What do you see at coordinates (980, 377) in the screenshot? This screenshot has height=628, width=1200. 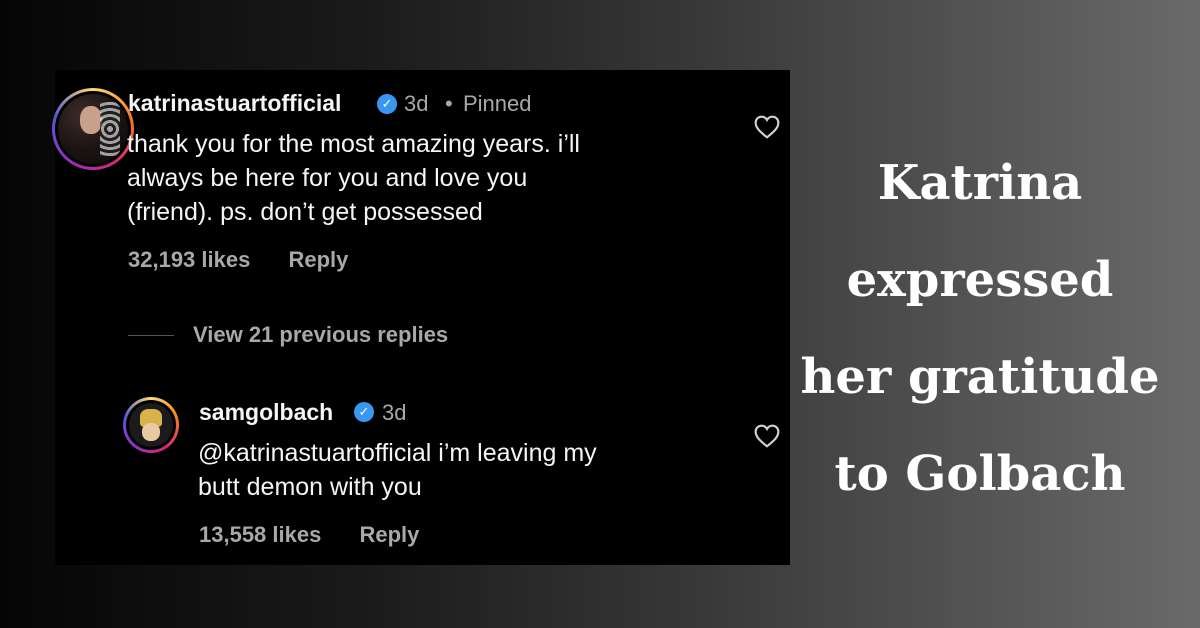 I see `headline-line: her gratitude` at bounding box center [980, 377].